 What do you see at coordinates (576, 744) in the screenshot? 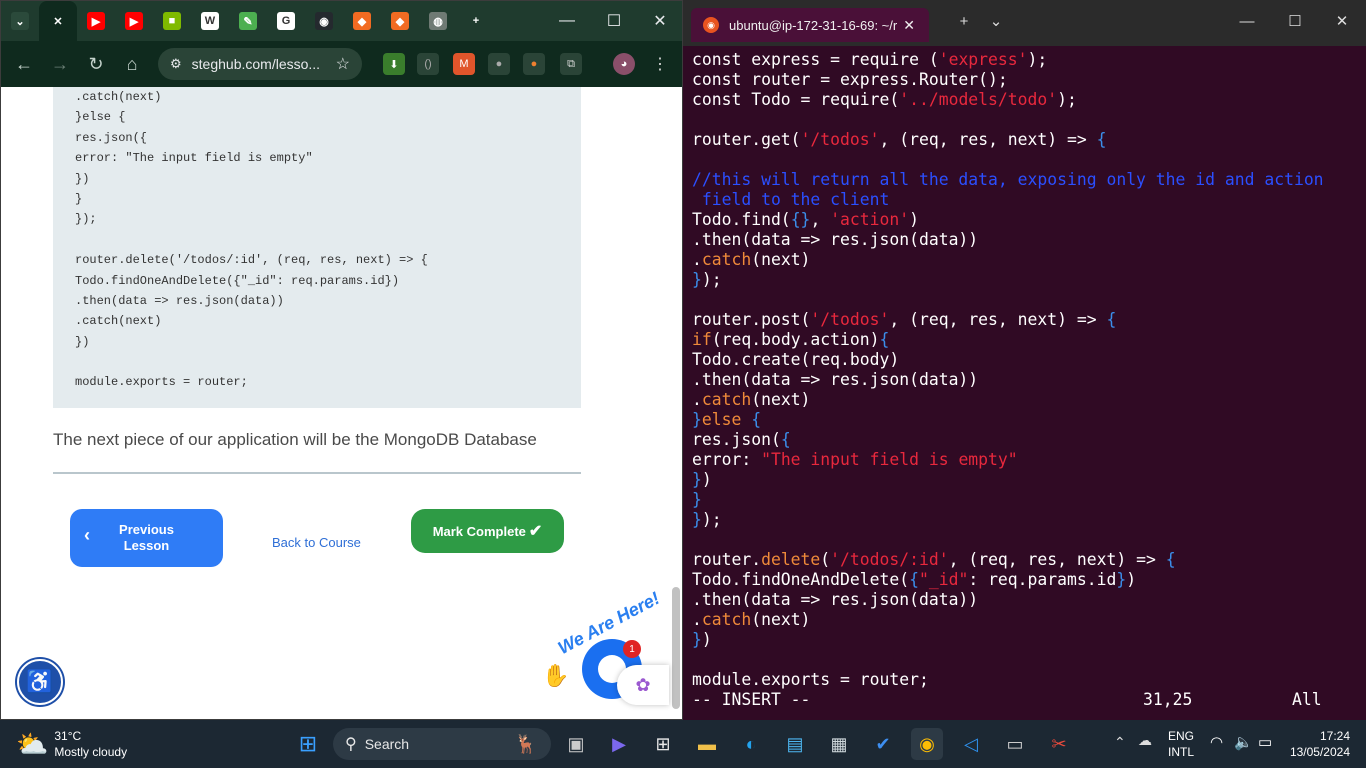
I see `task-view-icon: ▣` at bounding box center [576, 744].